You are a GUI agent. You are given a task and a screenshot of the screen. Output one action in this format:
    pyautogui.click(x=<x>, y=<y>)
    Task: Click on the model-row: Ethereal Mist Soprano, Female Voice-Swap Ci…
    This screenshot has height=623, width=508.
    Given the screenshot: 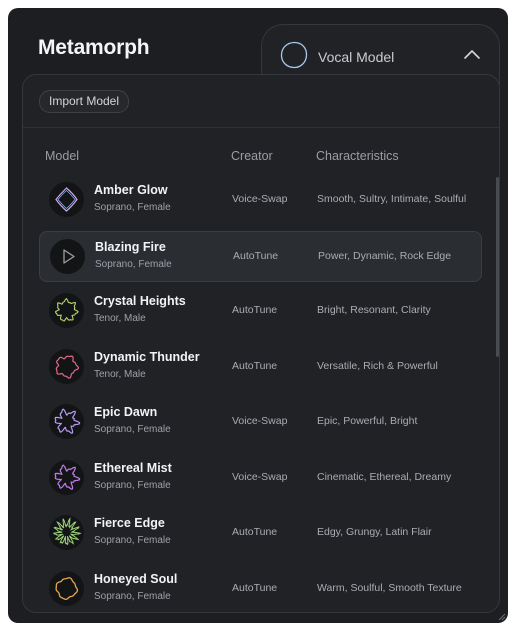 What is the action you would take?
    pyautogui.click(x=260, y=478)
    